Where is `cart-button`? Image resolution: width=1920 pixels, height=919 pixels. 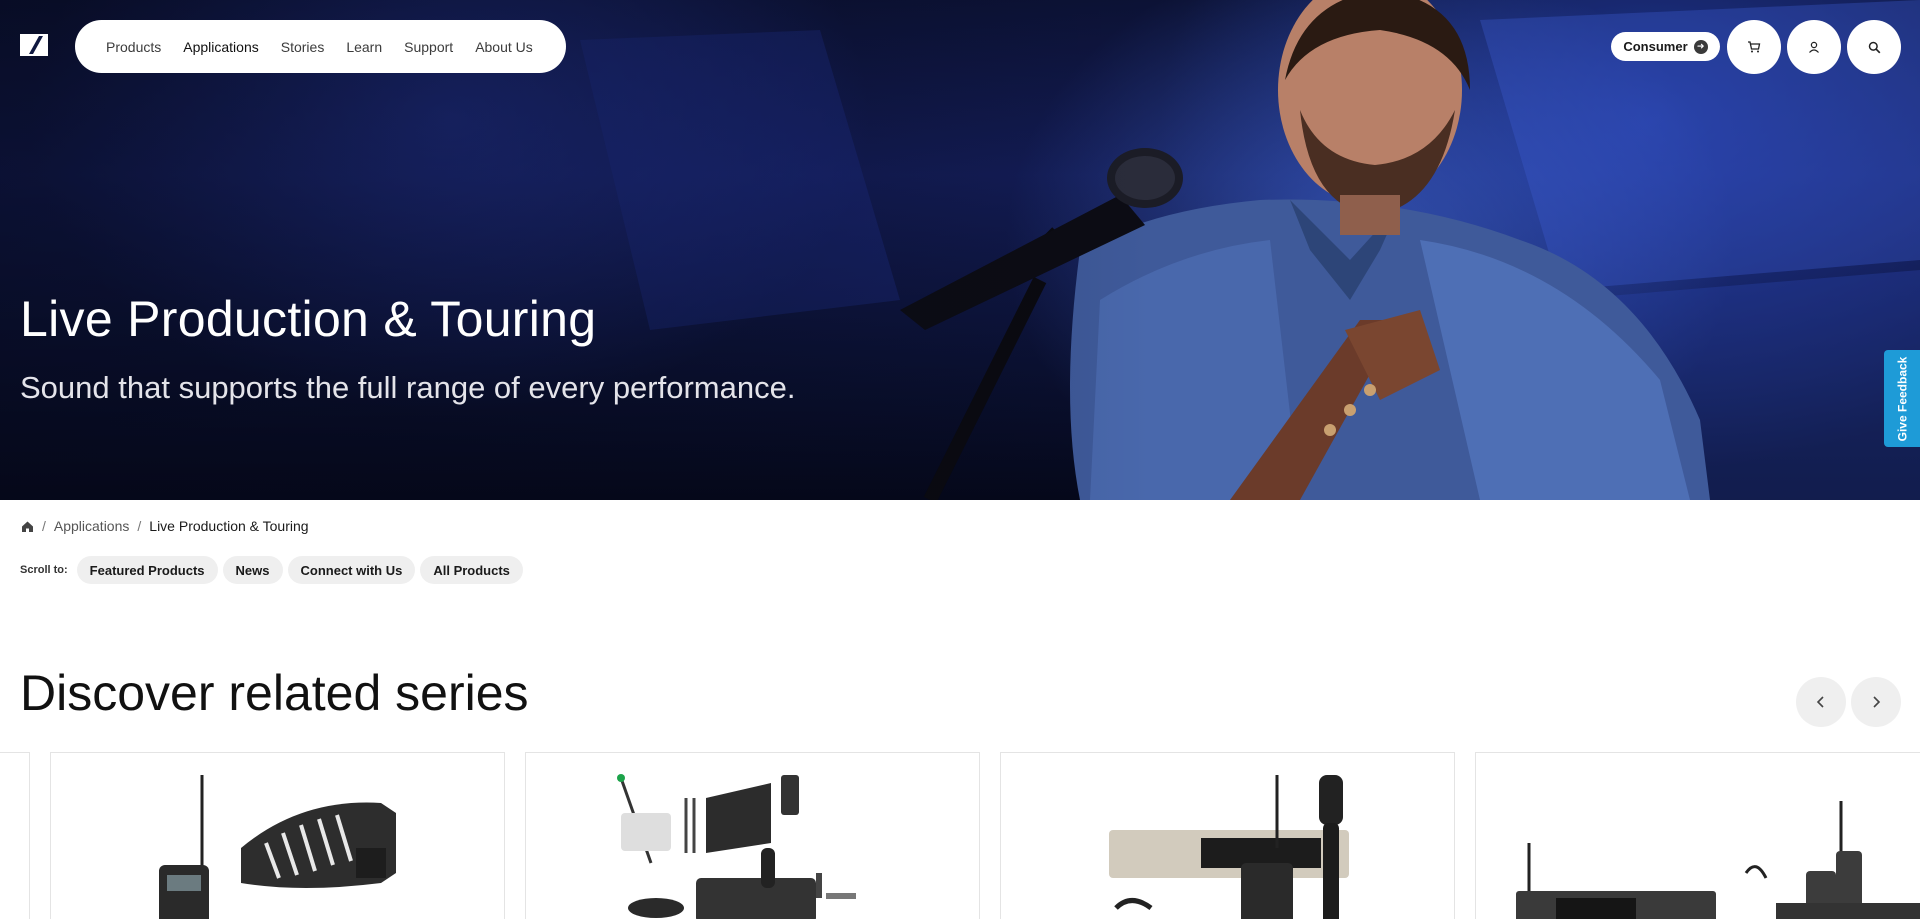 cart-button is located at coordinates (1754, 47).